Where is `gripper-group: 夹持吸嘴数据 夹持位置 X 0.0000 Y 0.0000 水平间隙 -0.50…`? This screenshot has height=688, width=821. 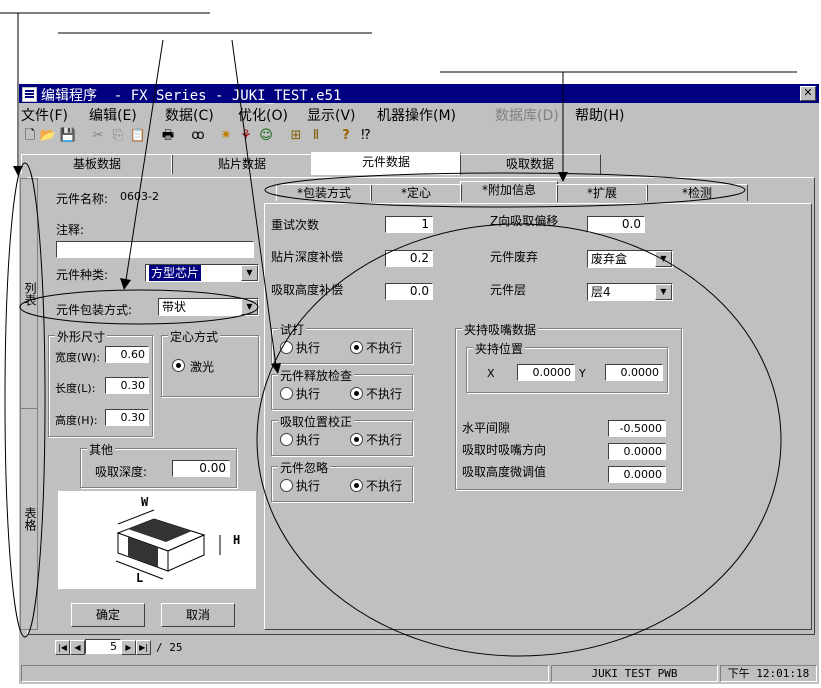 gripper-group: 夹持吸嘴数据 夹持位置 X 0.0000 Y 0.0000 水平间隙 -0.50… is located at coordinates (568, 405).